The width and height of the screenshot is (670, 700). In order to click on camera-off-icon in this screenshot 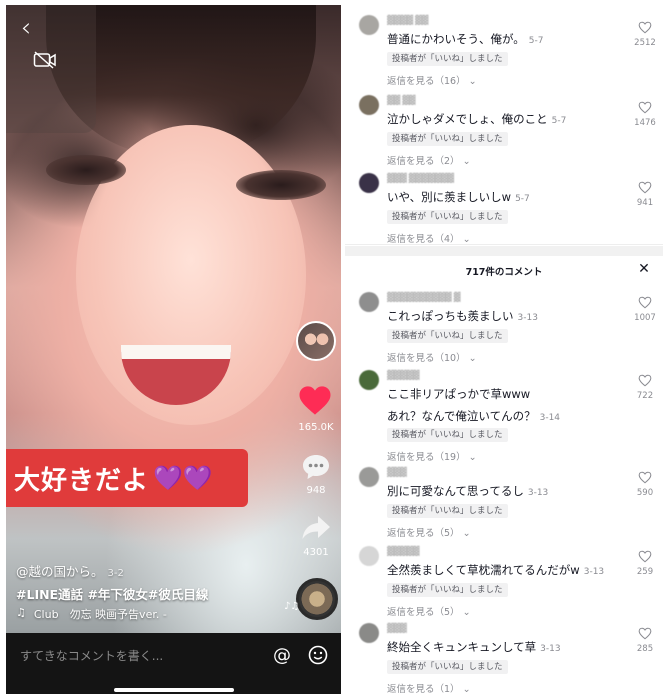, I will do `click(45, 60)`.